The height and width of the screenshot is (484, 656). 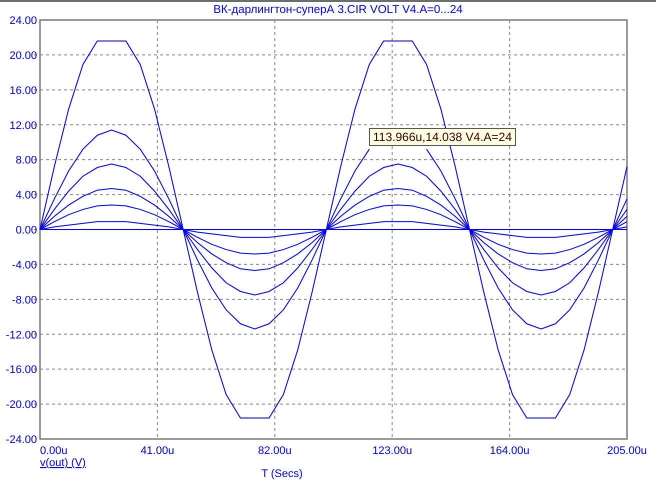 I want to click on axis-label: 82.00u, so click(x=275, y=451).